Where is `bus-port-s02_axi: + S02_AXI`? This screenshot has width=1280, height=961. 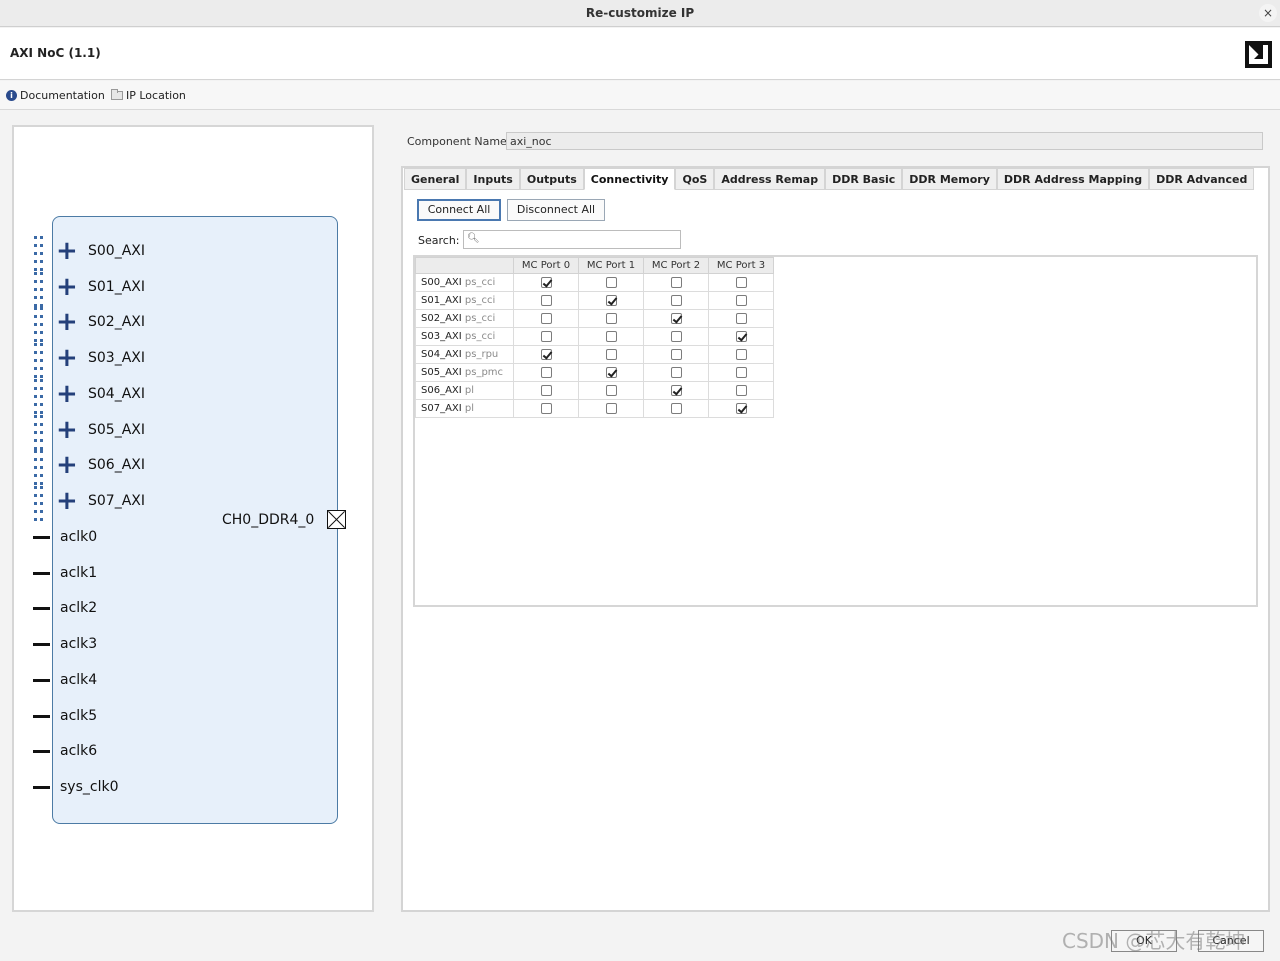
bus-port-s02_axi: + S02_AXI is located at coordinates (84, 325).